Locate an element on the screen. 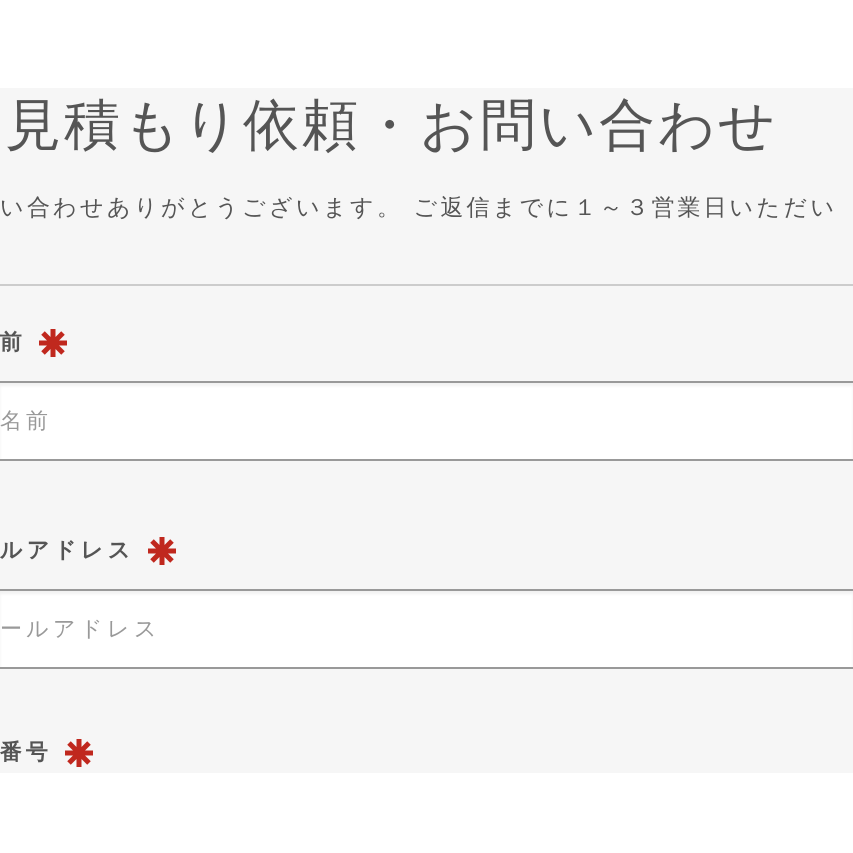 The width and height of the screenshot is (853, 853). field-label: 前 is located at coordinates (13, 343).